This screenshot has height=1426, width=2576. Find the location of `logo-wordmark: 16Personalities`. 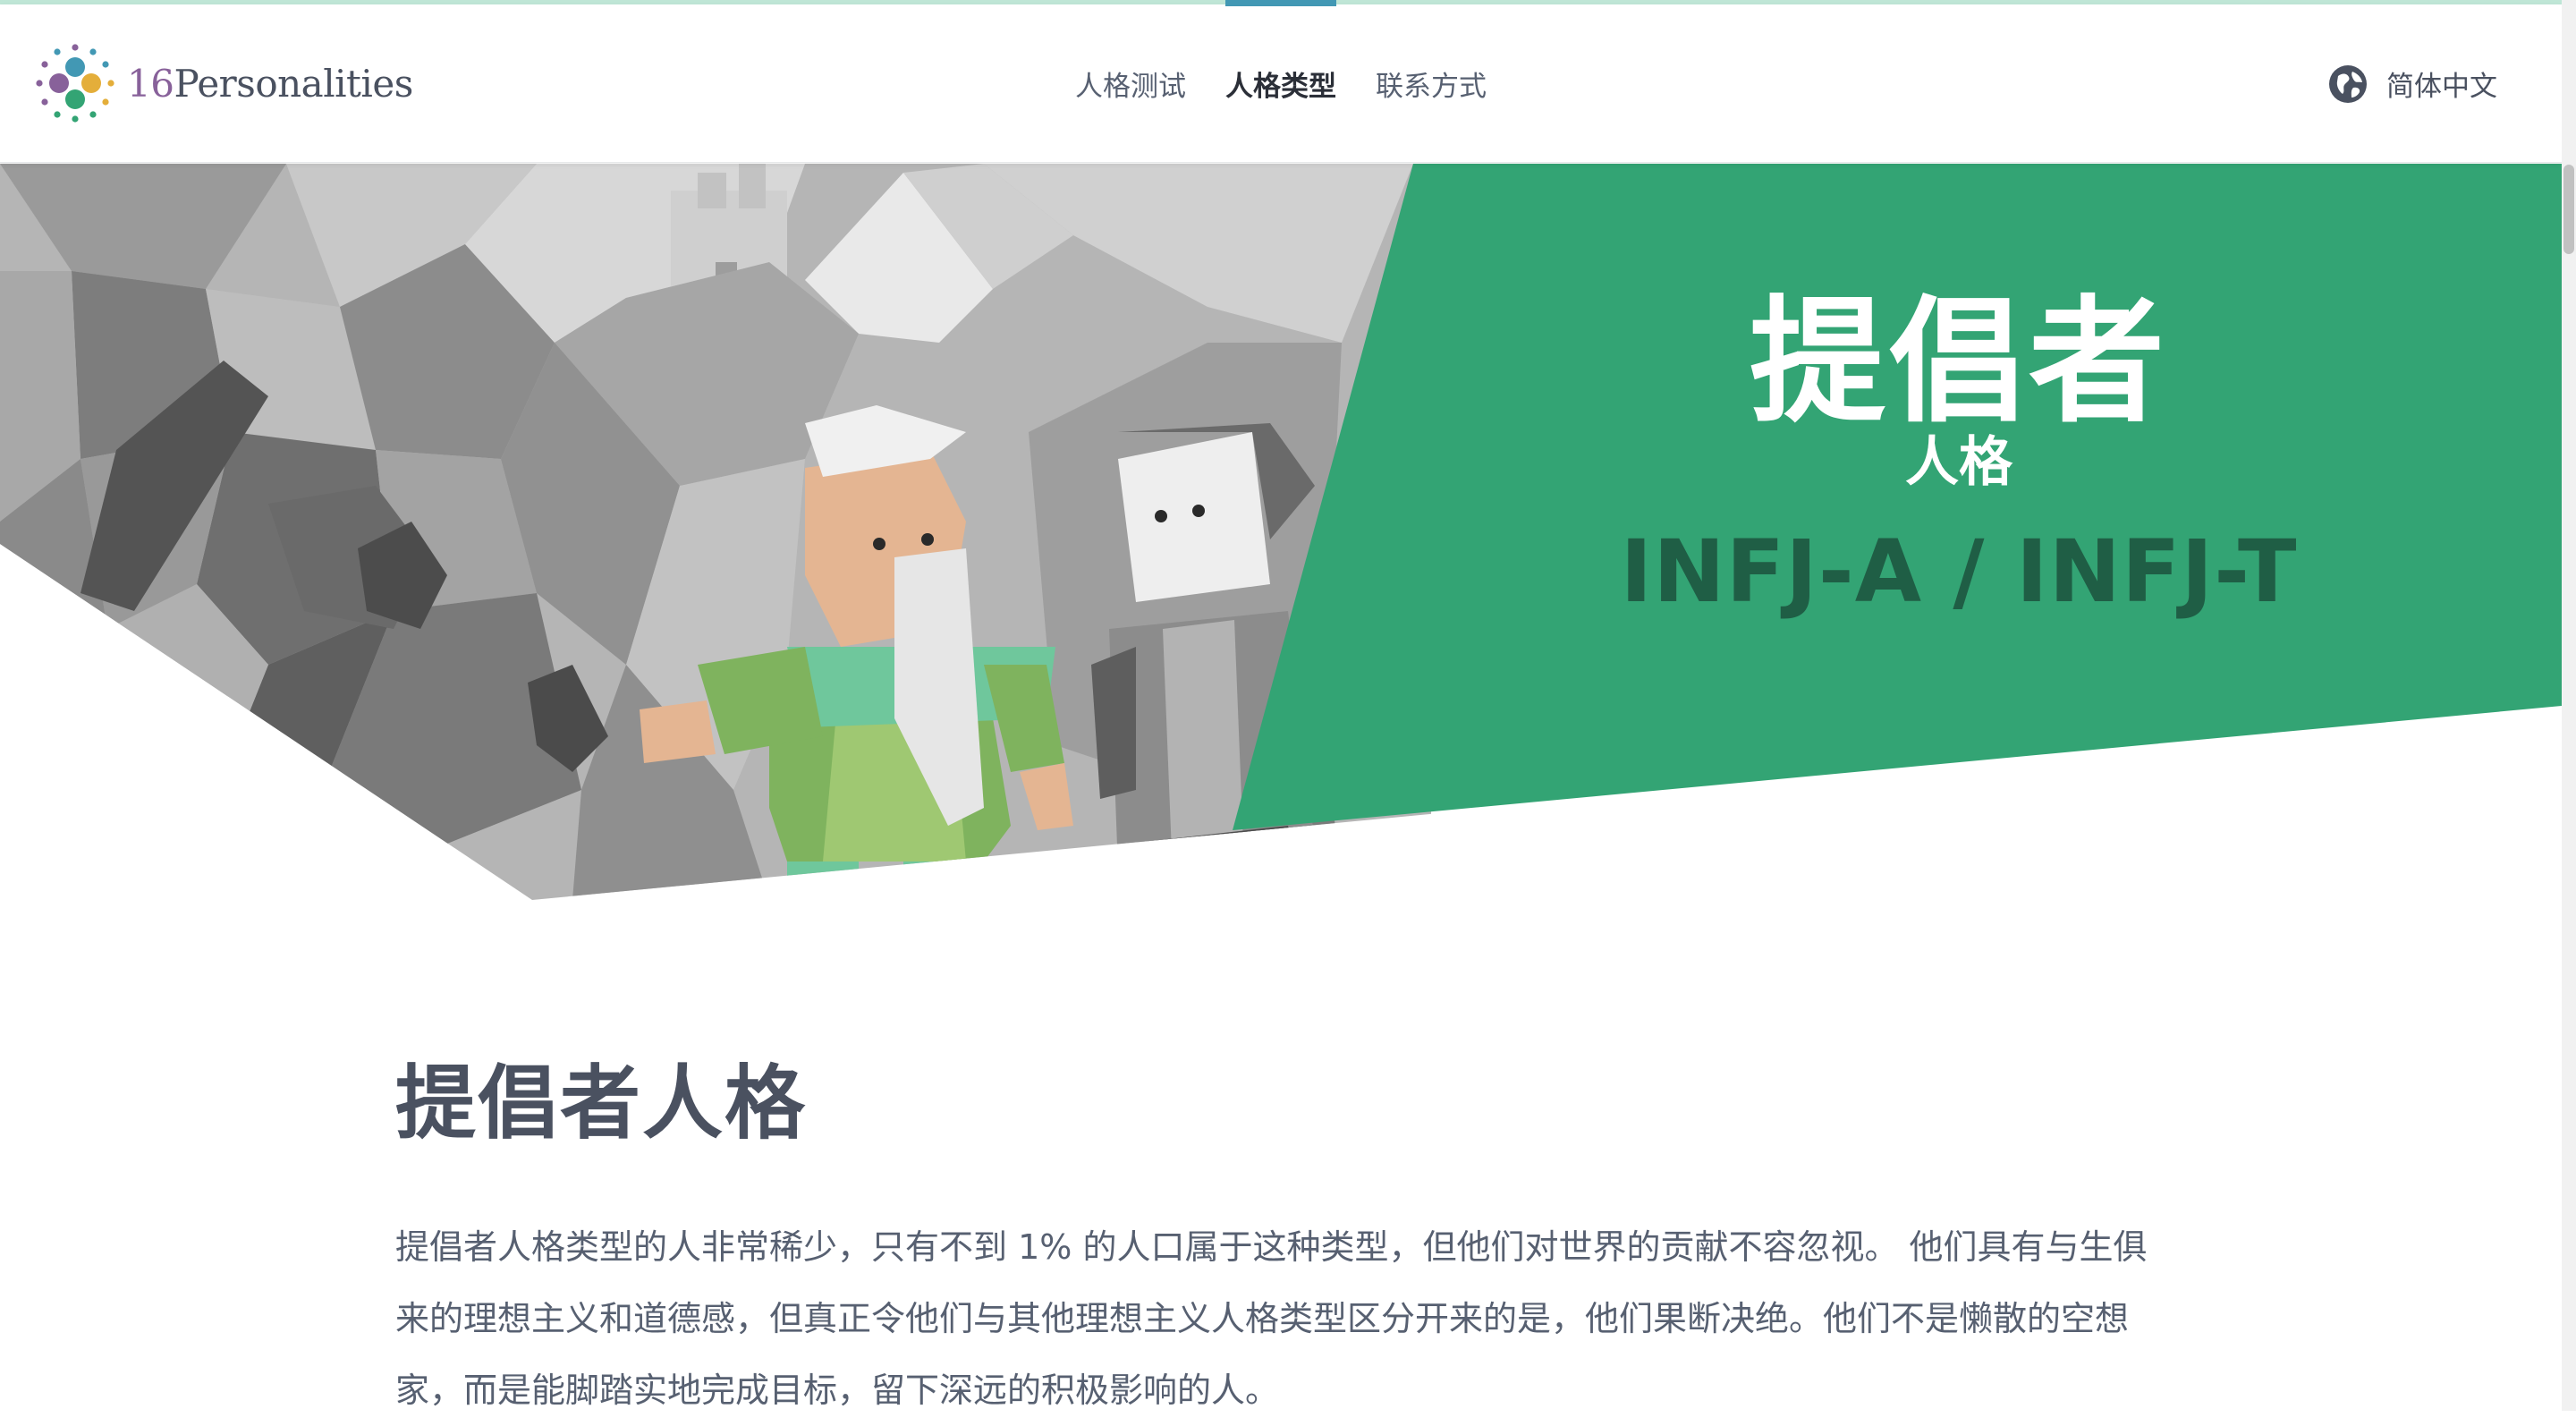

logo-wordmark: 16Personalities is located at coordinates (270, 84).